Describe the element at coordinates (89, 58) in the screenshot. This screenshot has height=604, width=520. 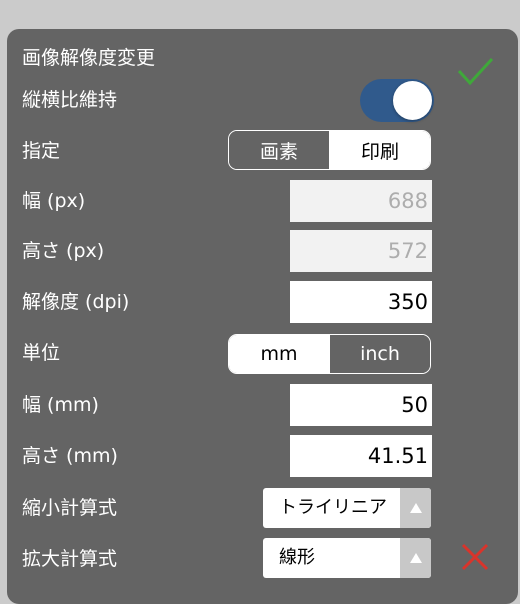
I see `dialog-title: 画像解像度変更` at that location.